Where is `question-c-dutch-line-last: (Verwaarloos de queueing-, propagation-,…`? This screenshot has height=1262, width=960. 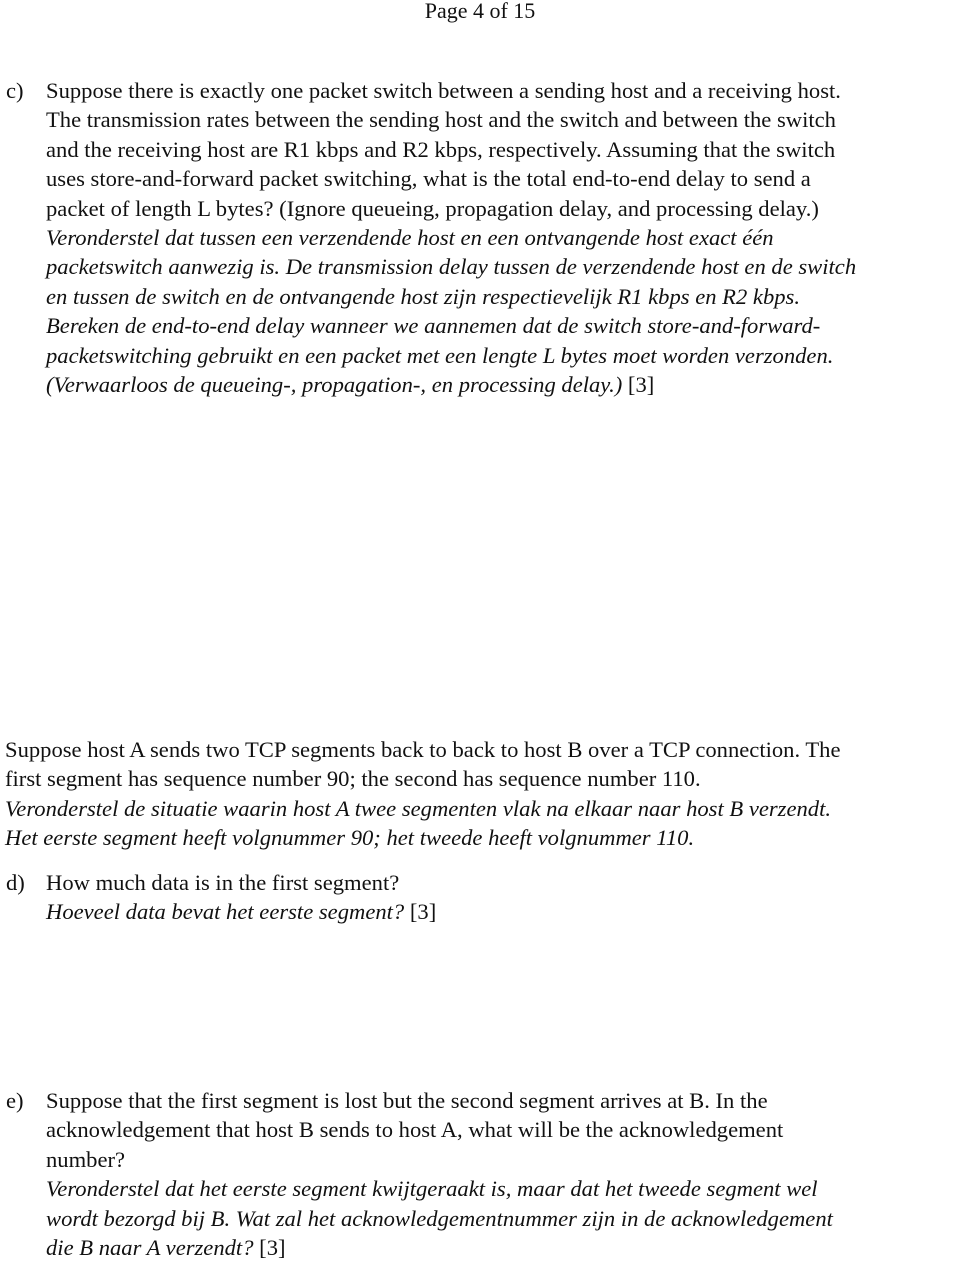 question-c-dutch-line-last: (Verwaarloos de queueing-, propagation-,… is located at coordinates (503, 384).